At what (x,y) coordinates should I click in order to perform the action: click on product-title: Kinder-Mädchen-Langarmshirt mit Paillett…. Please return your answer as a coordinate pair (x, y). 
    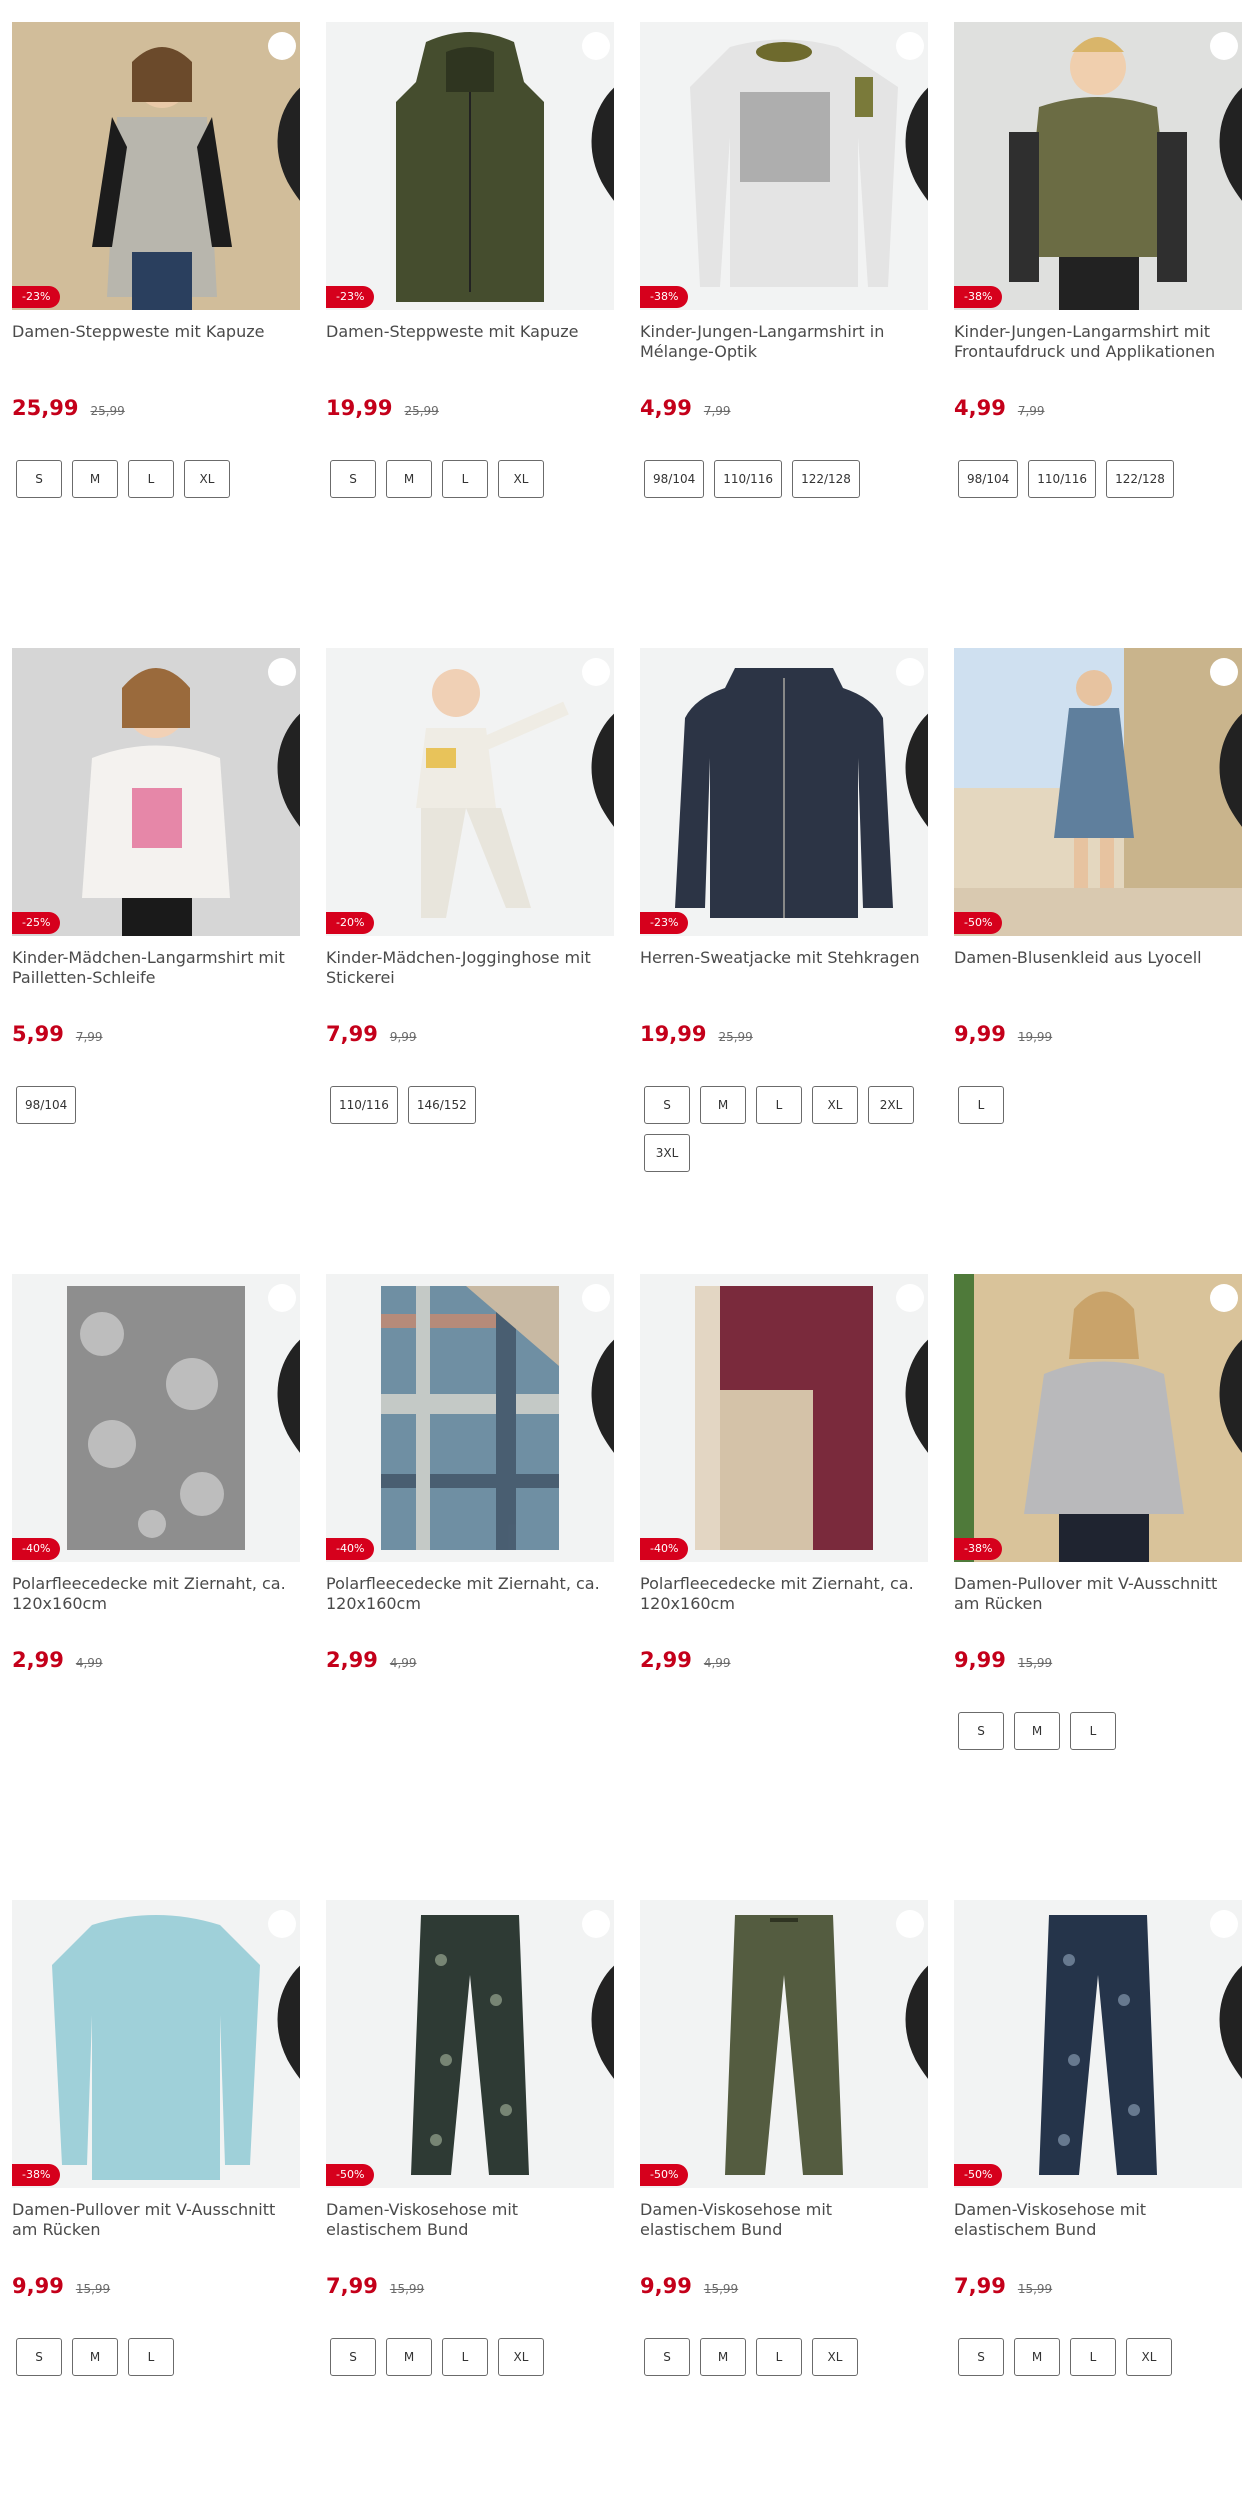
    Looking at the image, I should click on (156, 968).